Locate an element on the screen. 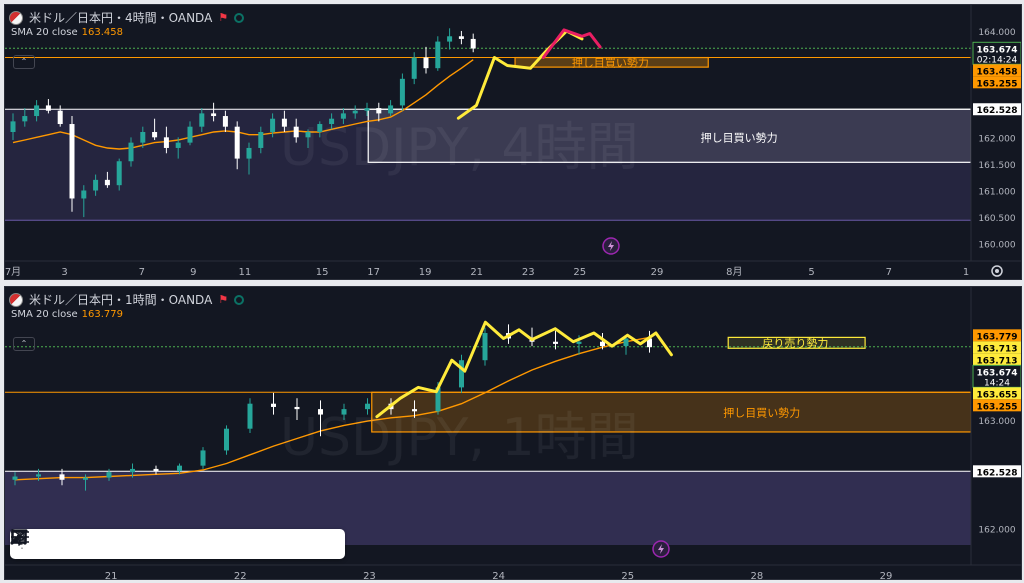 This screenshot has height=583, width=1024. vertical-line-icon is located at coordinates (116, 543).